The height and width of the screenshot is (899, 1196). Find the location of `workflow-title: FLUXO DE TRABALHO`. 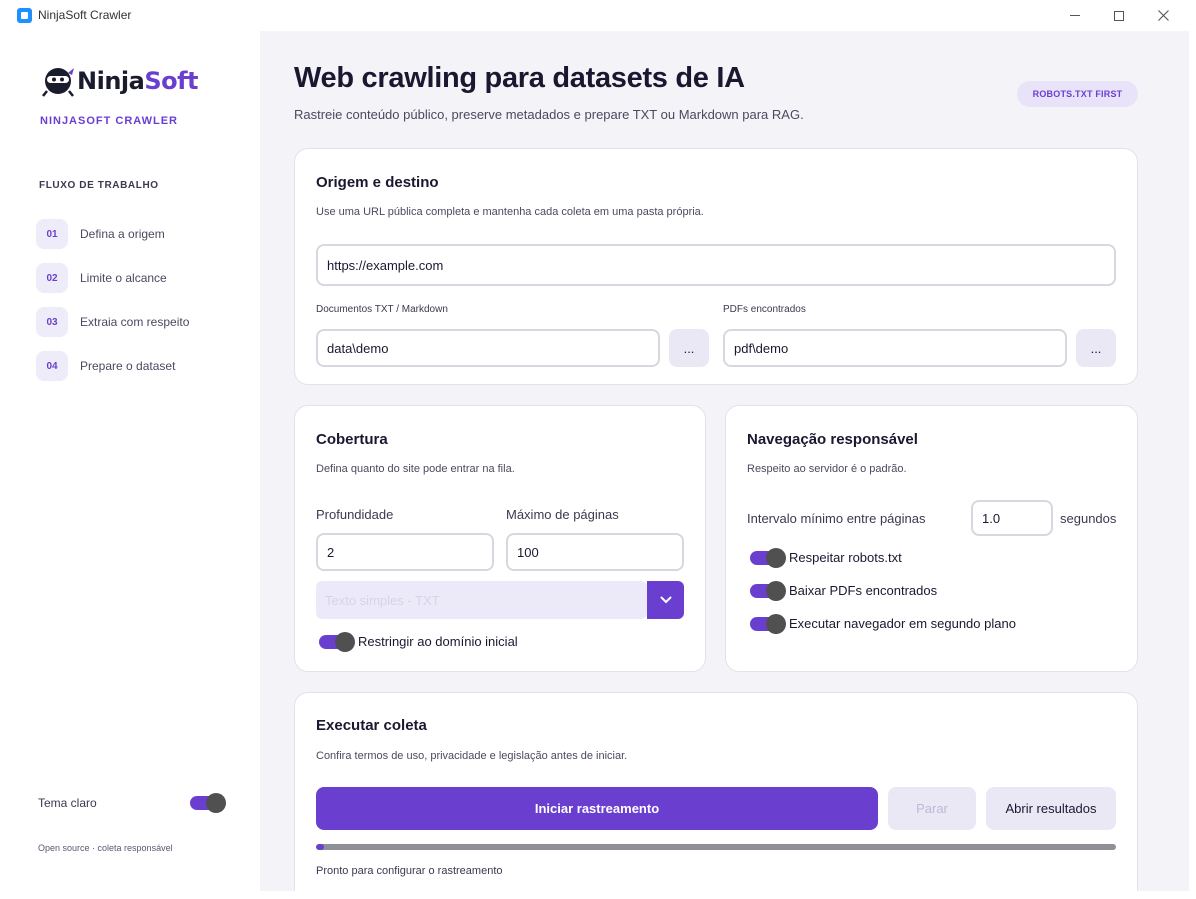

workflow-title: FLUXO DE TRABALHO is located at coordinates (99, 185).